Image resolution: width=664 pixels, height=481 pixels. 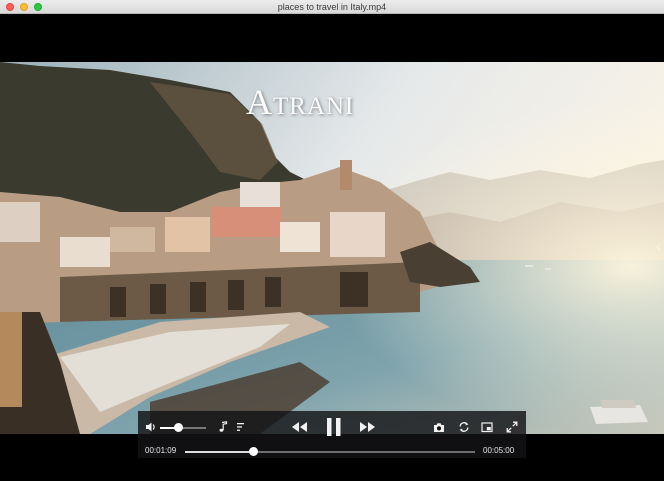 I want to click on camera-icon, so click(x=439, y=427).